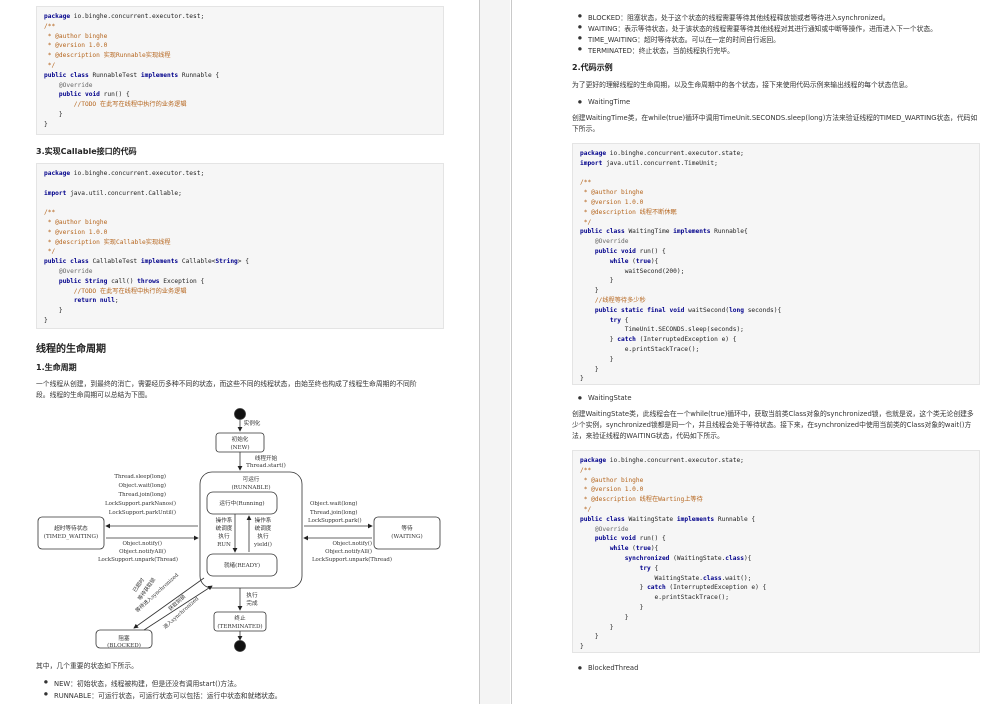  Describe the element at coordinates (641, 500) in the screenshot. I see `code-line: * @description 线程在Warting上等待` at that location.